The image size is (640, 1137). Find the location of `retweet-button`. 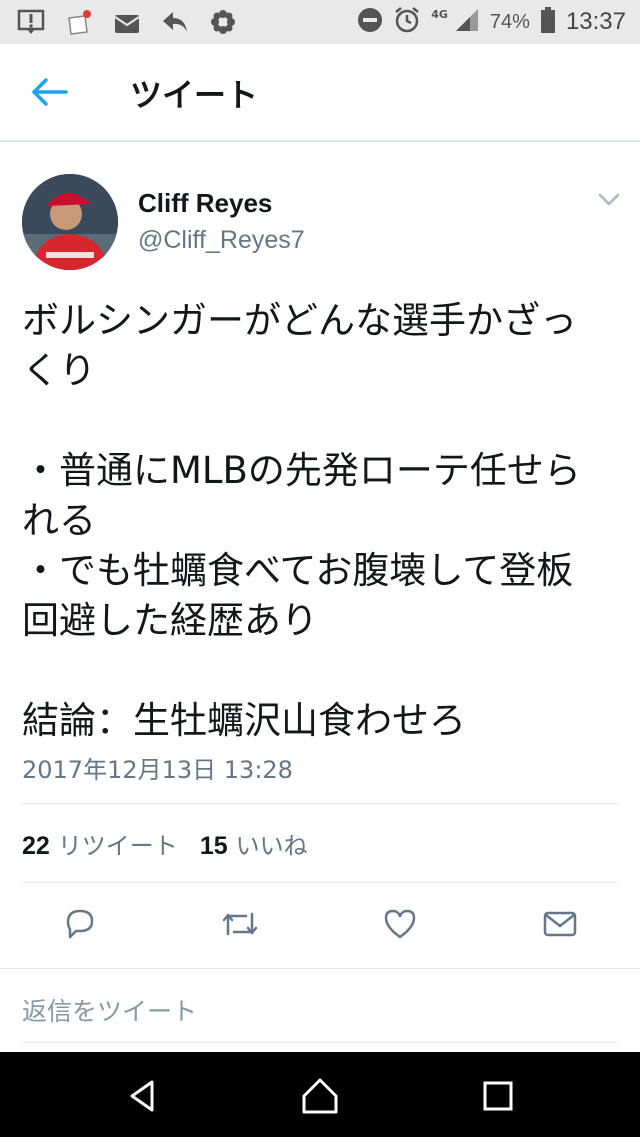

retweet-button is located at coordinates (240, 924).